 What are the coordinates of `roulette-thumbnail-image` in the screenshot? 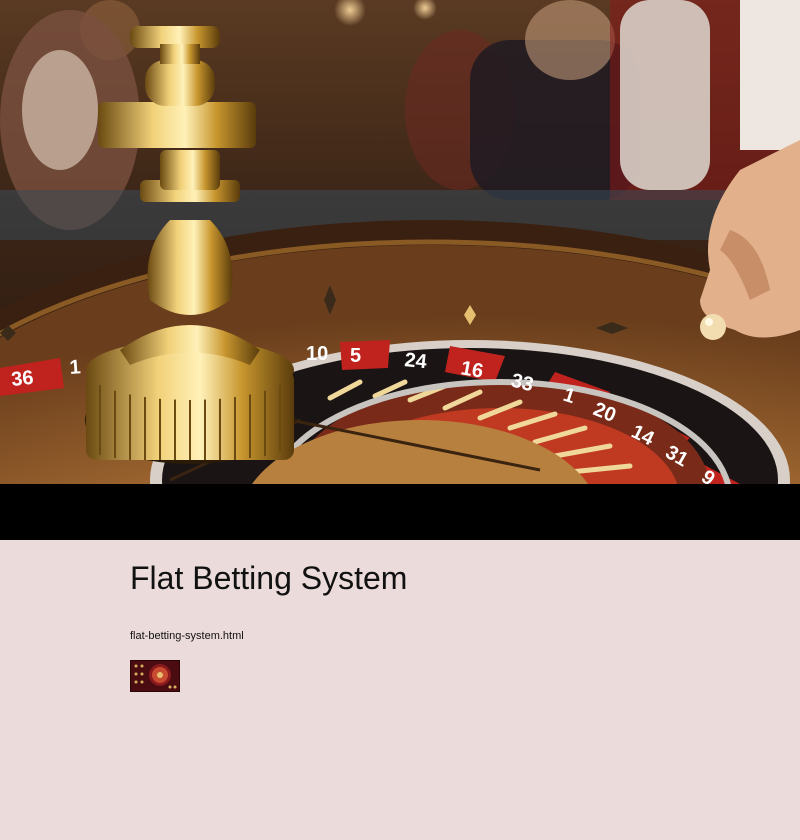 It's located at (155, 676).